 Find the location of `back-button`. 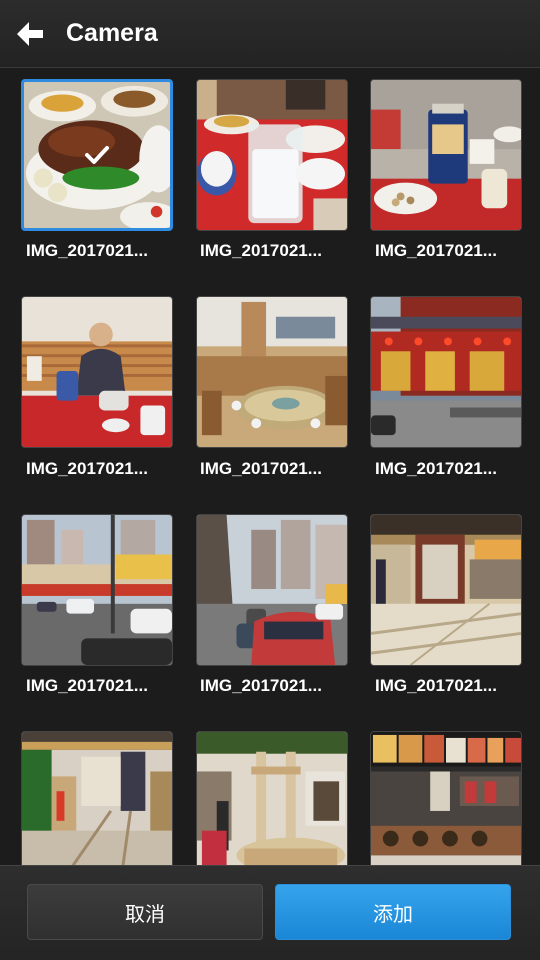

back-button is located at coordinates (30, 34).